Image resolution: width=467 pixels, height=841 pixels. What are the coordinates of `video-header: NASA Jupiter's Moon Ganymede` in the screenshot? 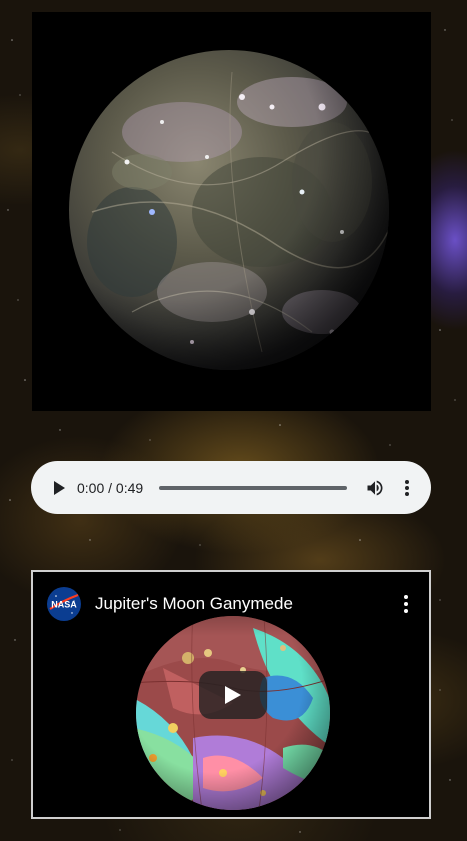 It's located at (231, 604).